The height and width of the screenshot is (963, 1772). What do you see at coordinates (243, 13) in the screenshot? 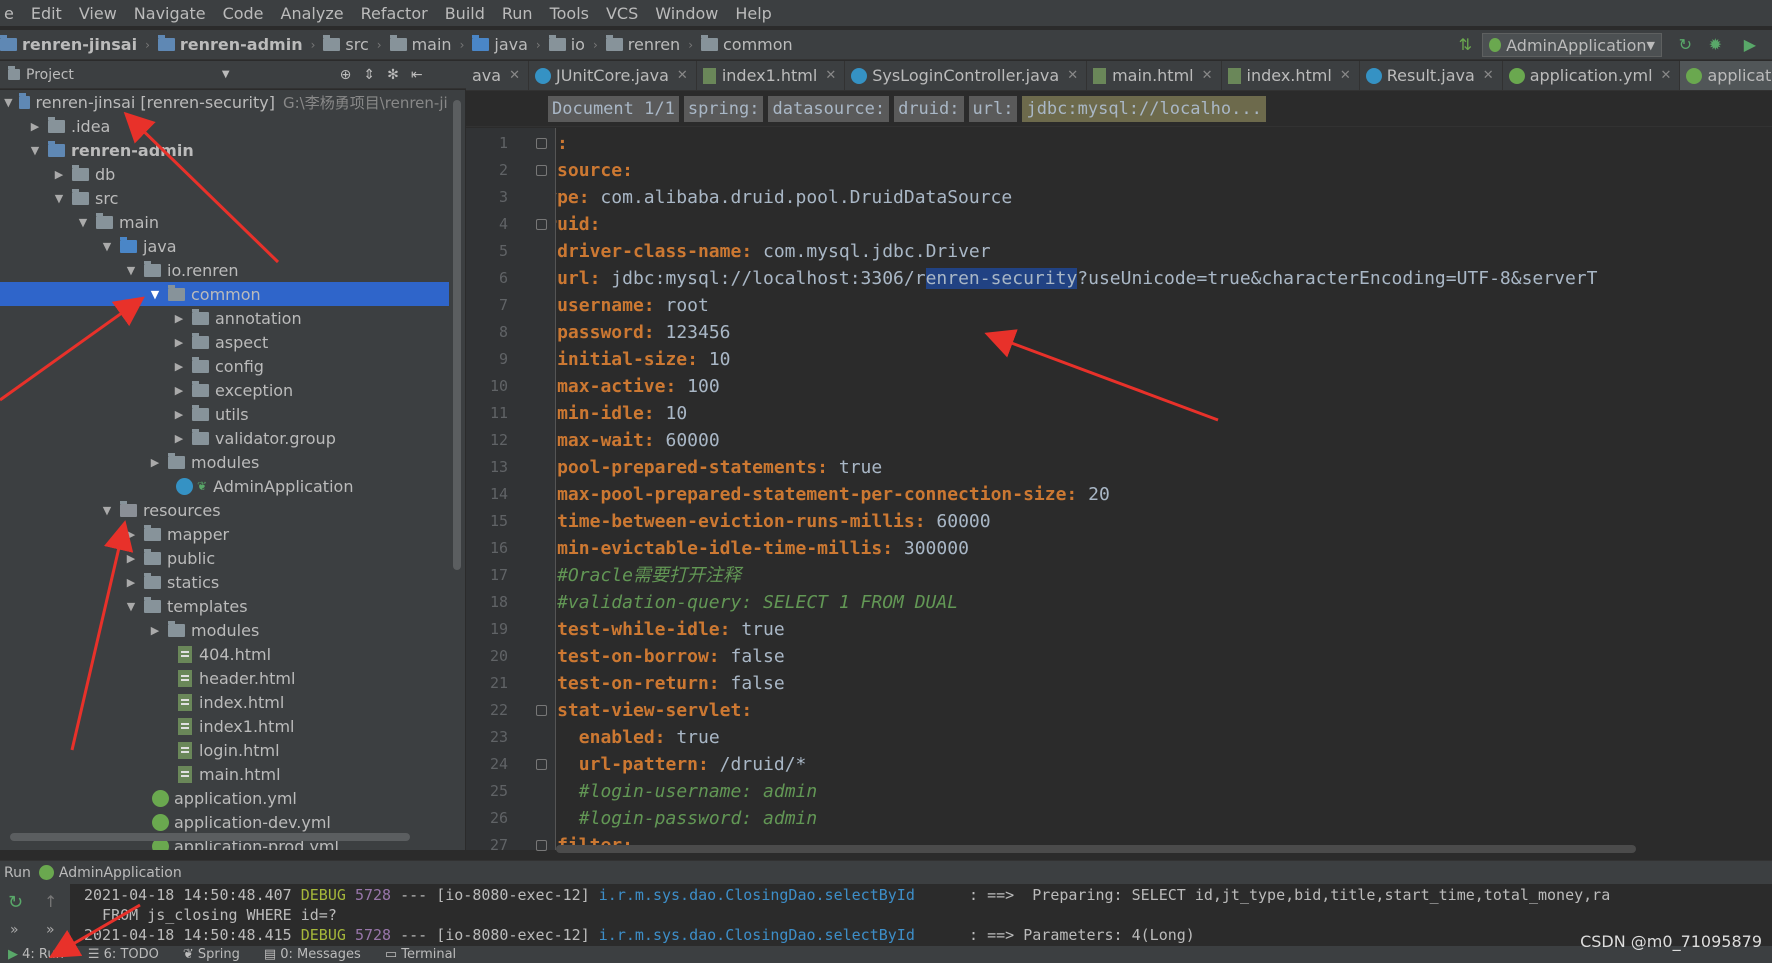
I see `menu-code: Code` at bounding box center [243, 13].